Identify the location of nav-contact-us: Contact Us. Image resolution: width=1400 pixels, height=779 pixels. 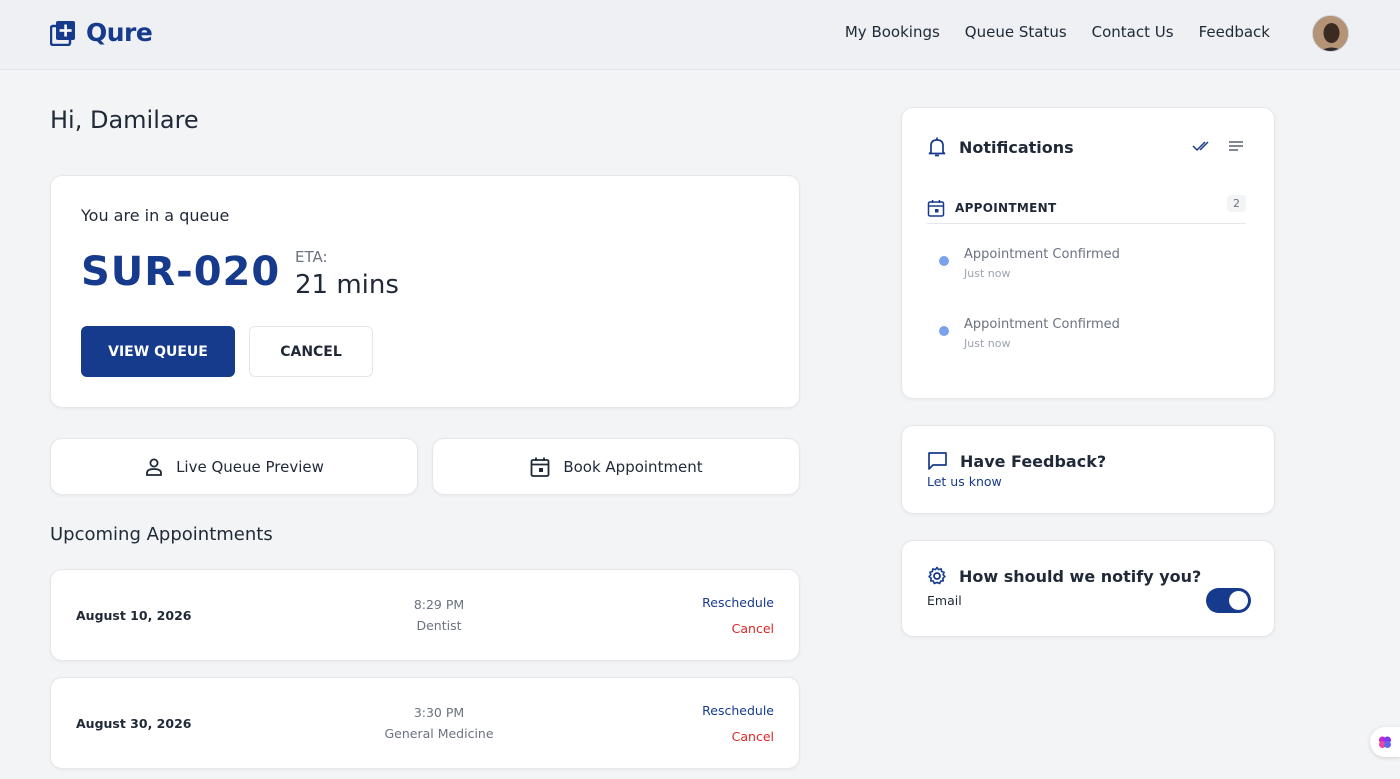
(1133, 32).